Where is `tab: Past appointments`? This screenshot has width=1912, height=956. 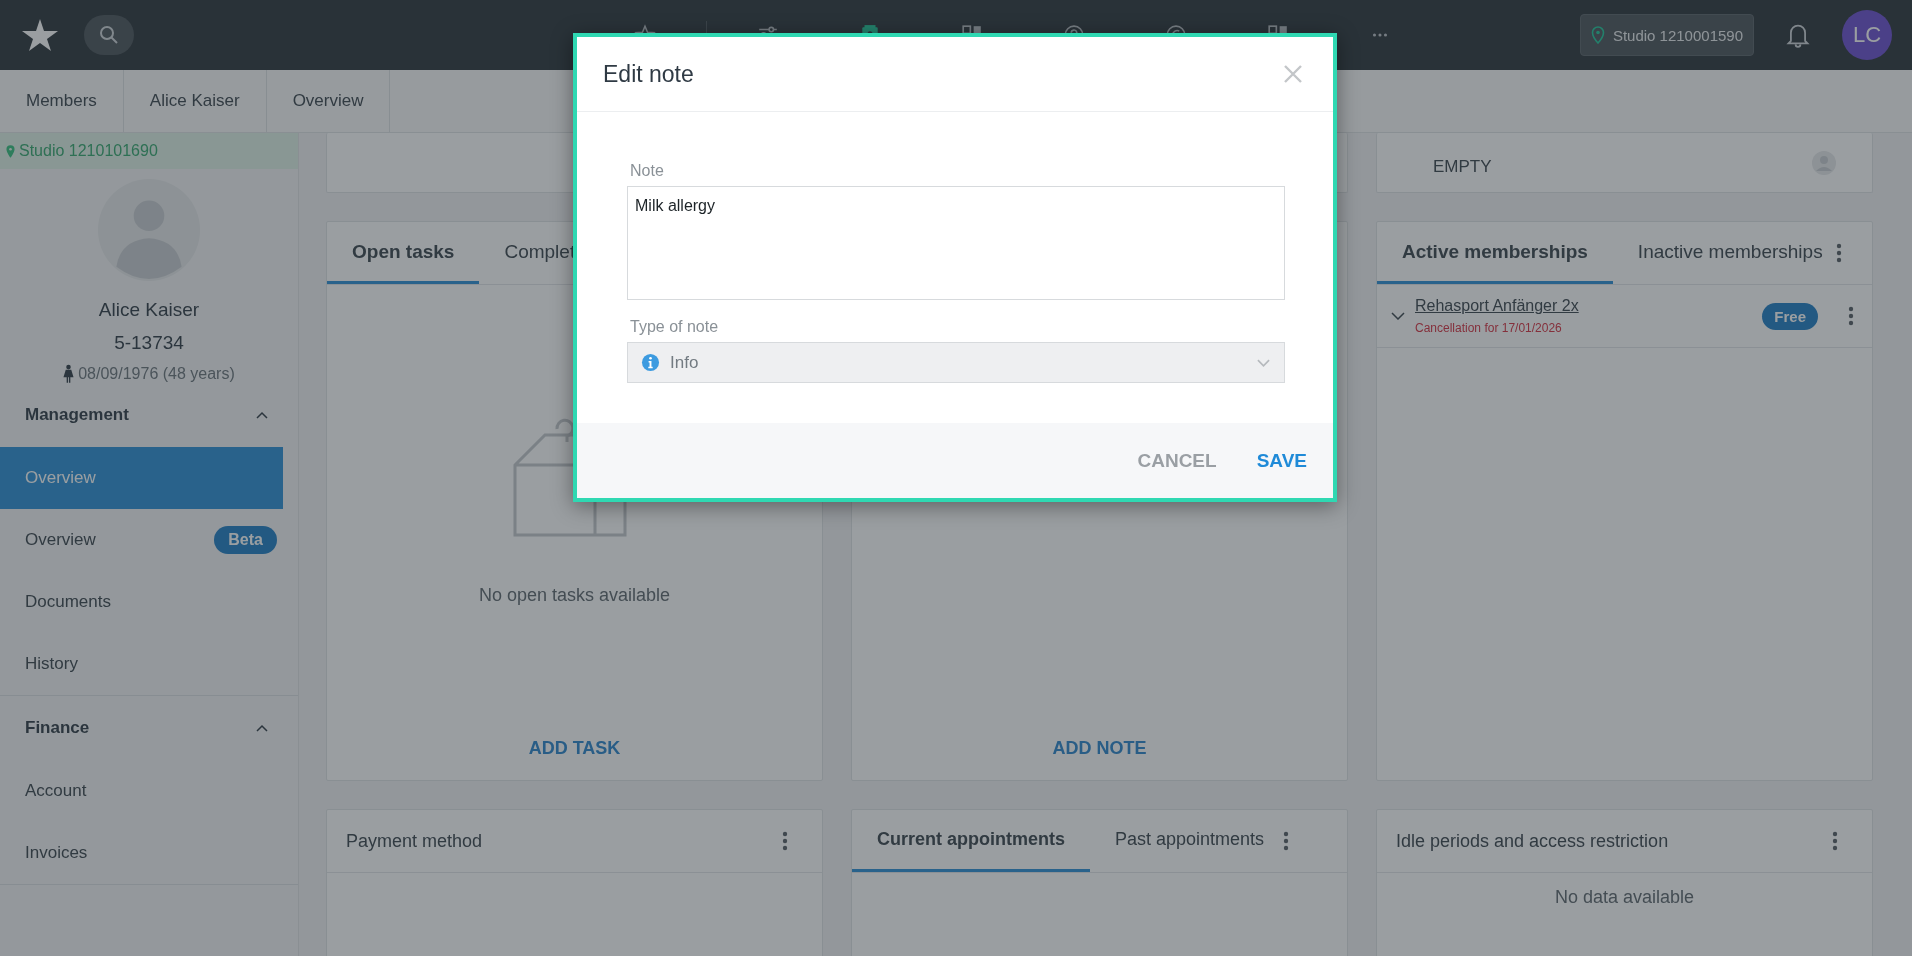 tab: Past appointments is located at coordinates (1190, 841).